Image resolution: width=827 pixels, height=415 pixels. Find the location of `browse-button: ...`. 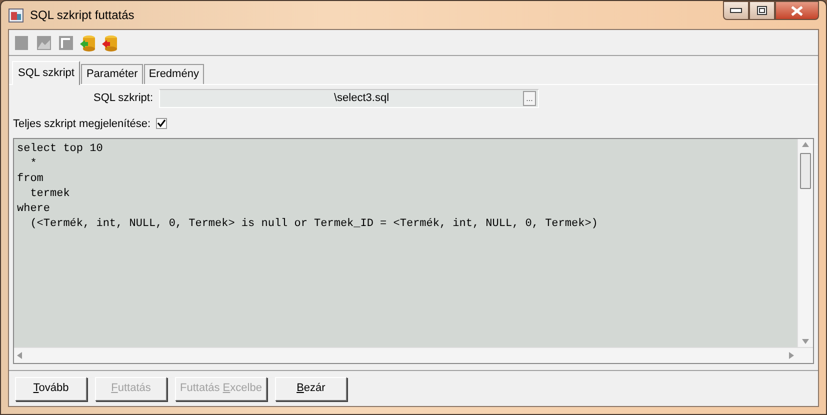

browse-button: ... is located at coordinates (529, 98).